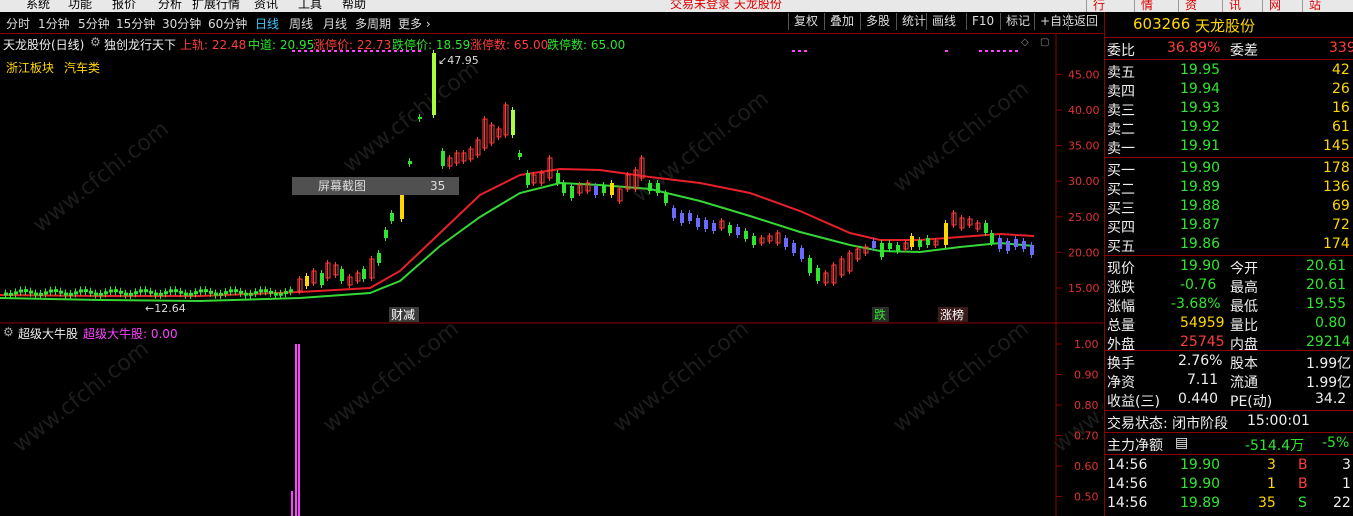  I want to click on toolbar-action-button: 画线, so click(943, 21).